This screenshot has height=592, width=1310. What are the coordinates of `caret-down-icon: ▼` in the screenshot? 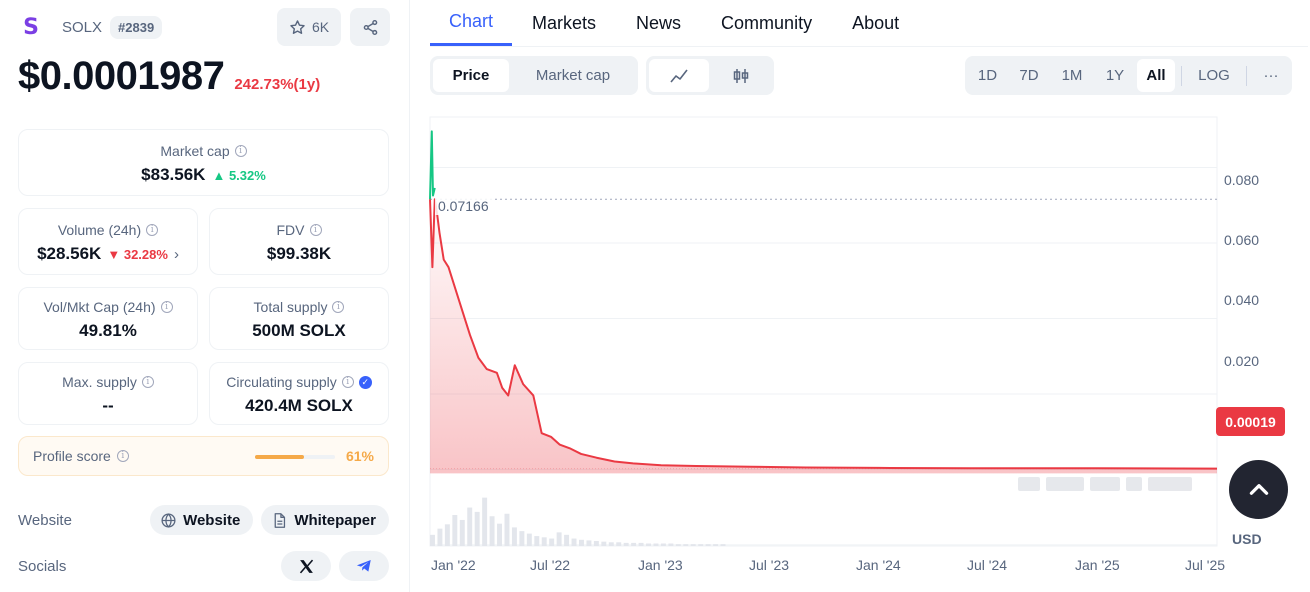 It's located at (114, 254).